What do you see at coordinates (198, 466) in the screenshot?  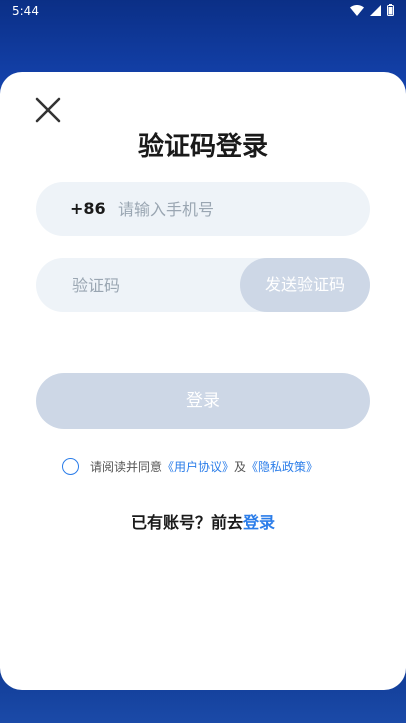 I see `user-agreement-link: 《用户协议》` at bounding box center [198, 466].